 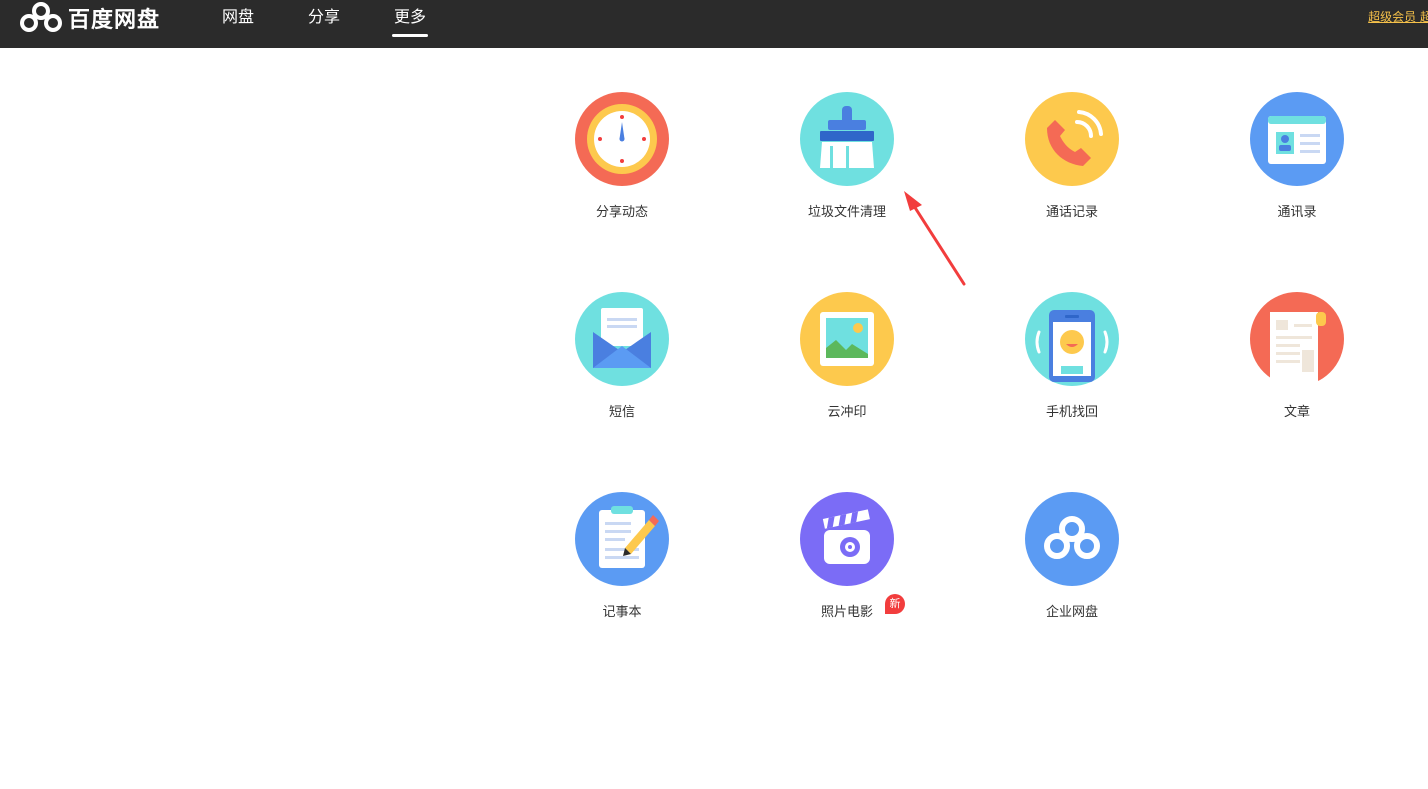 I want to click on clapperboard-icon, so click(x=847, y=539).